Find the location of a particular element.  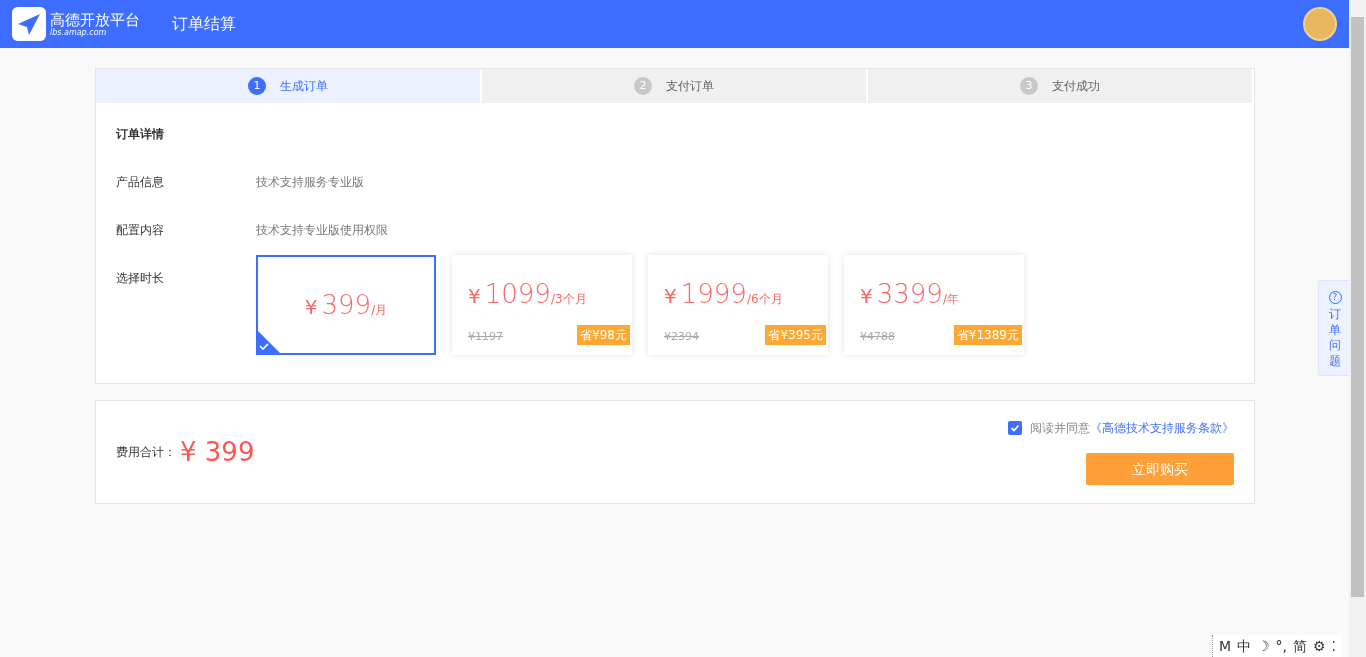

logo-title: 高德开放平台 is located at coordinates (95, 19).